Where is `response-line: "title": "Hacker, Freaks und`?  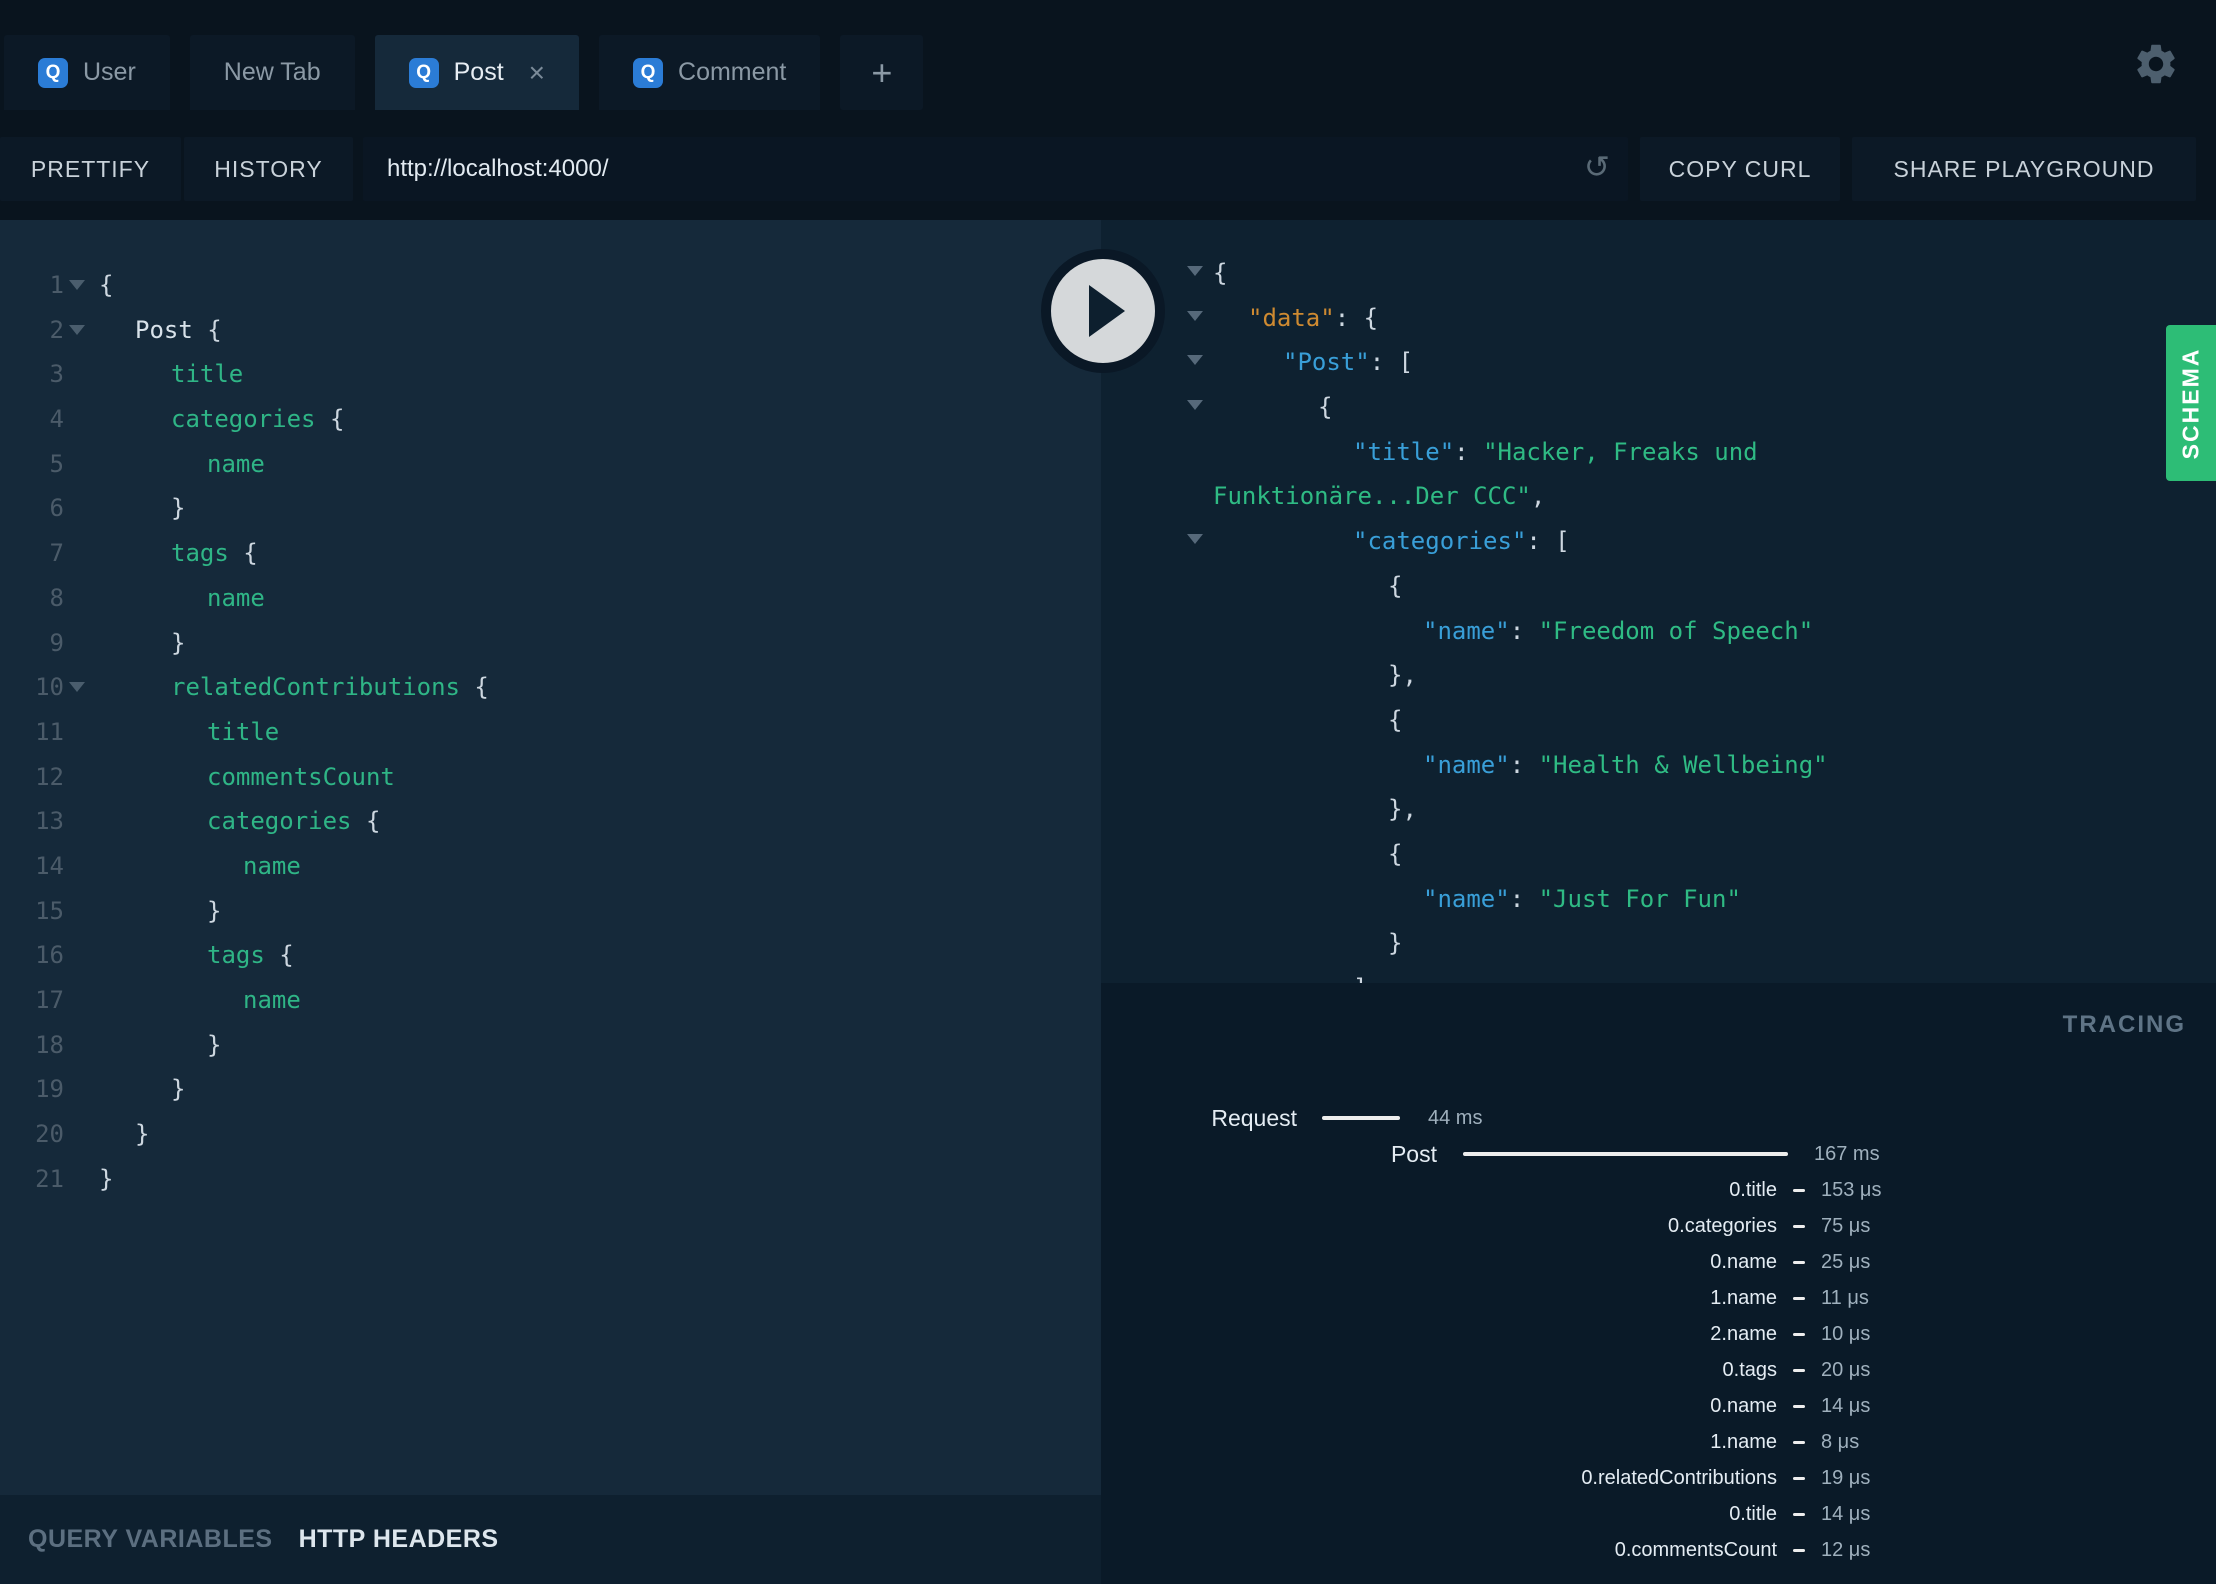 response-line: "title": "Hacker, Freaks und is located at coordinates (1658, 452).